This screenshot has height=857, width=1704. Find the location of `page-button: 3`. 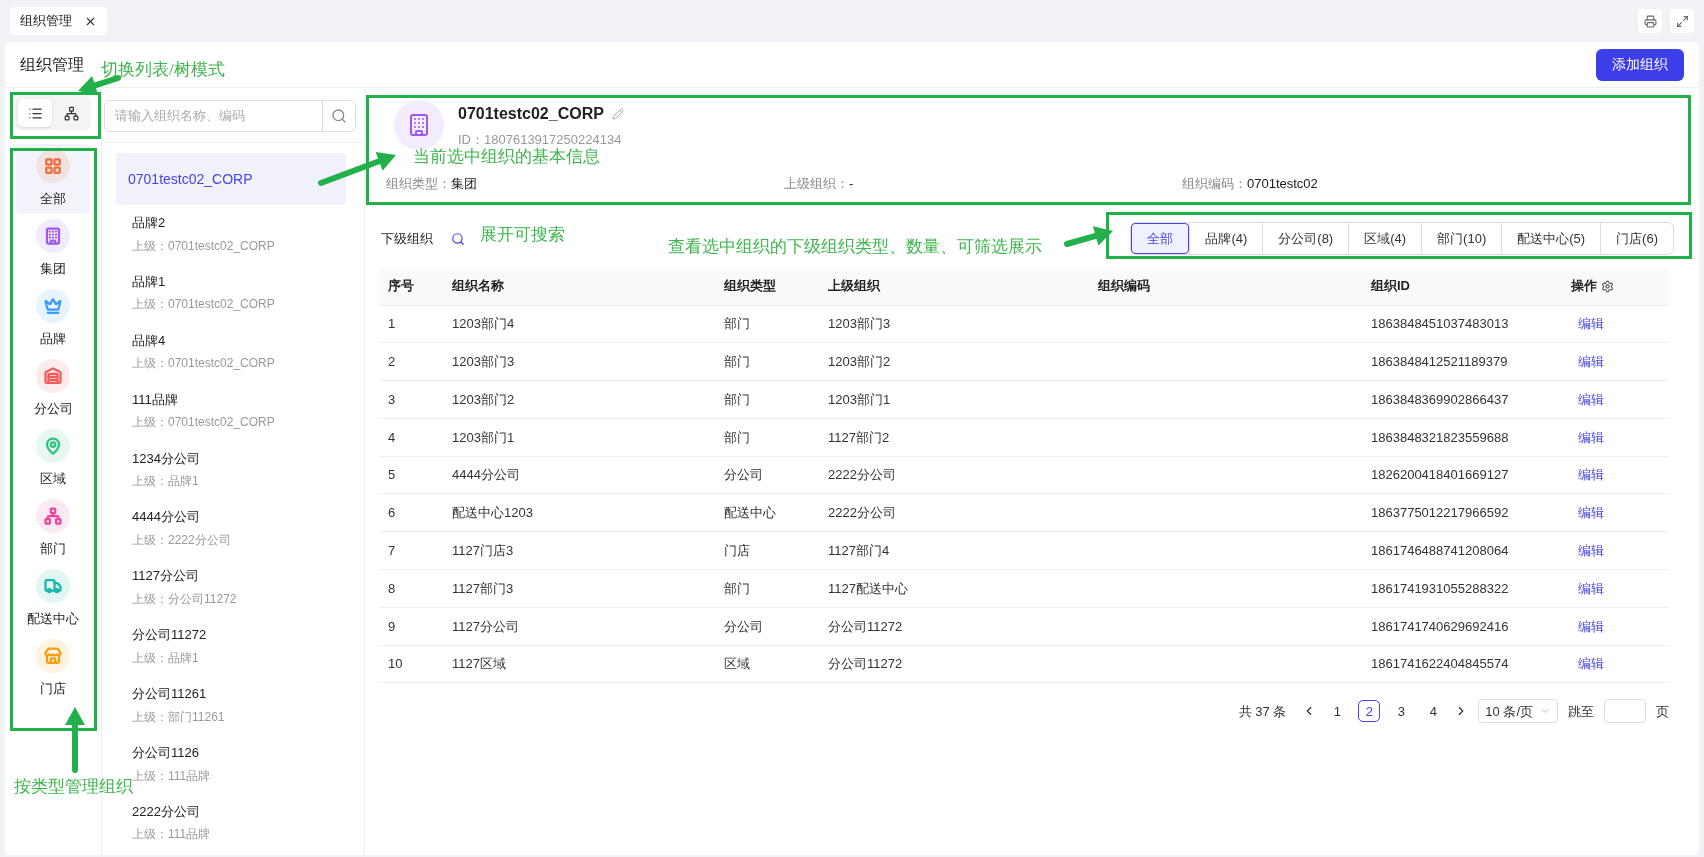

page-button: 3 is located at coordinates (1401, 711).